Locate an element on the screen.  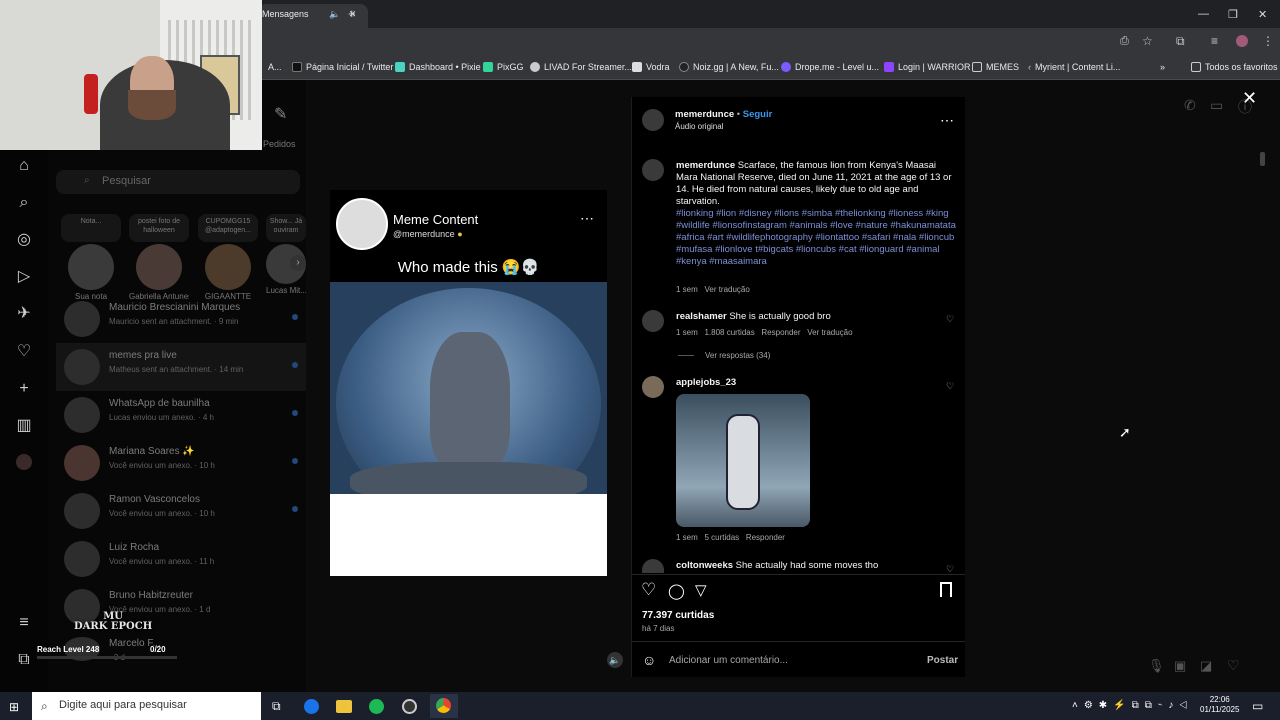
emoji-icon: ☺ is located at coordinates (649, 660).